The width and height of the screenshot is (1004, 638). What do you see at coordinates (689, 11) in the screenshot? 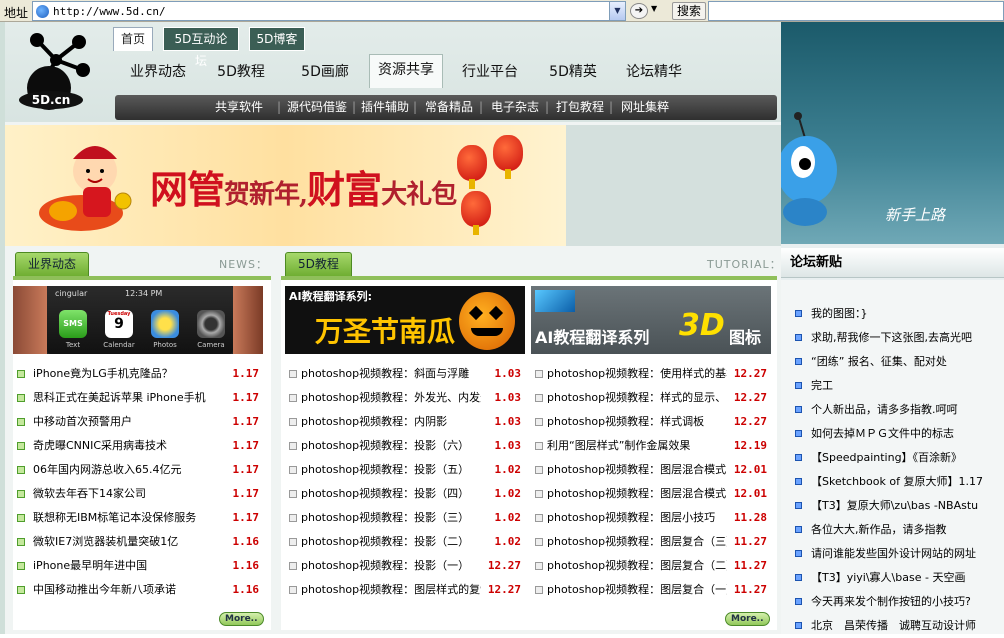
I see `search-button: 搜索` at bounding box center [689, 11].